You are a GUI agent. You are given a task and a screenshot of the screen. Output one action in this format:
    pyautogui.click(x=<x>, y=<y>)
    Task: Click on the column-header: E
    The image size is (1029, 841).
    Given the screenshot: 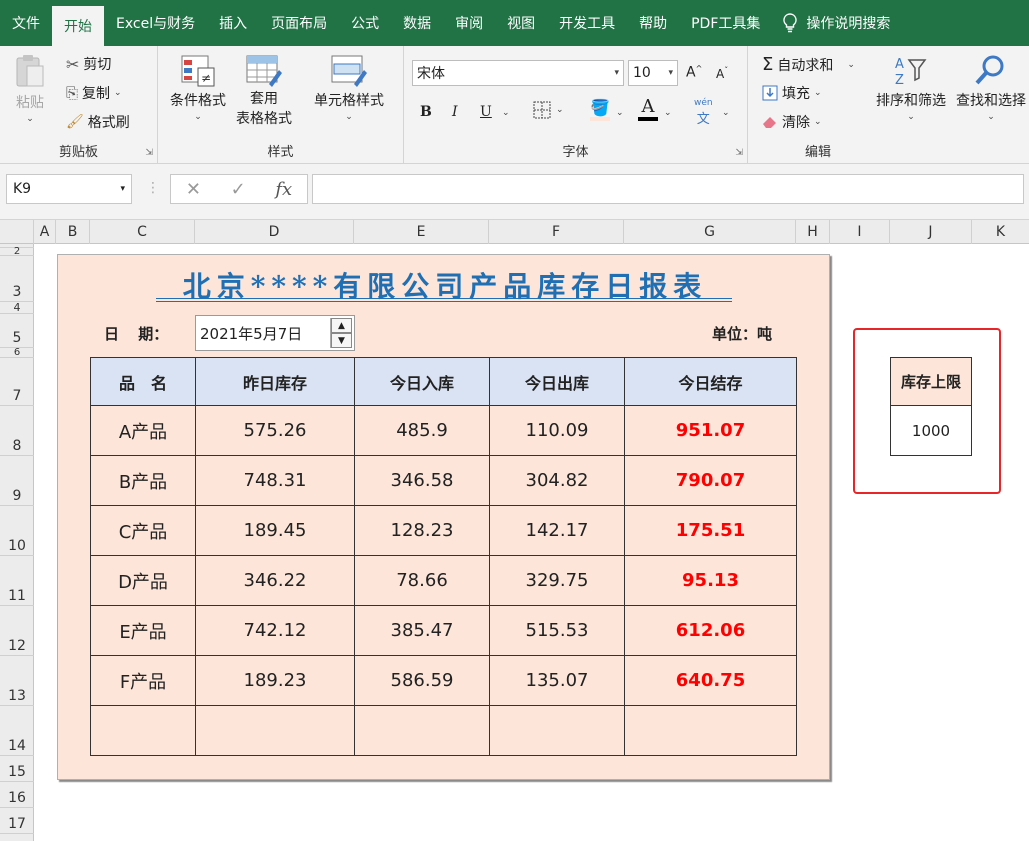 What is the action you would take?
    pyautogui.click(x=421, y=232)
    